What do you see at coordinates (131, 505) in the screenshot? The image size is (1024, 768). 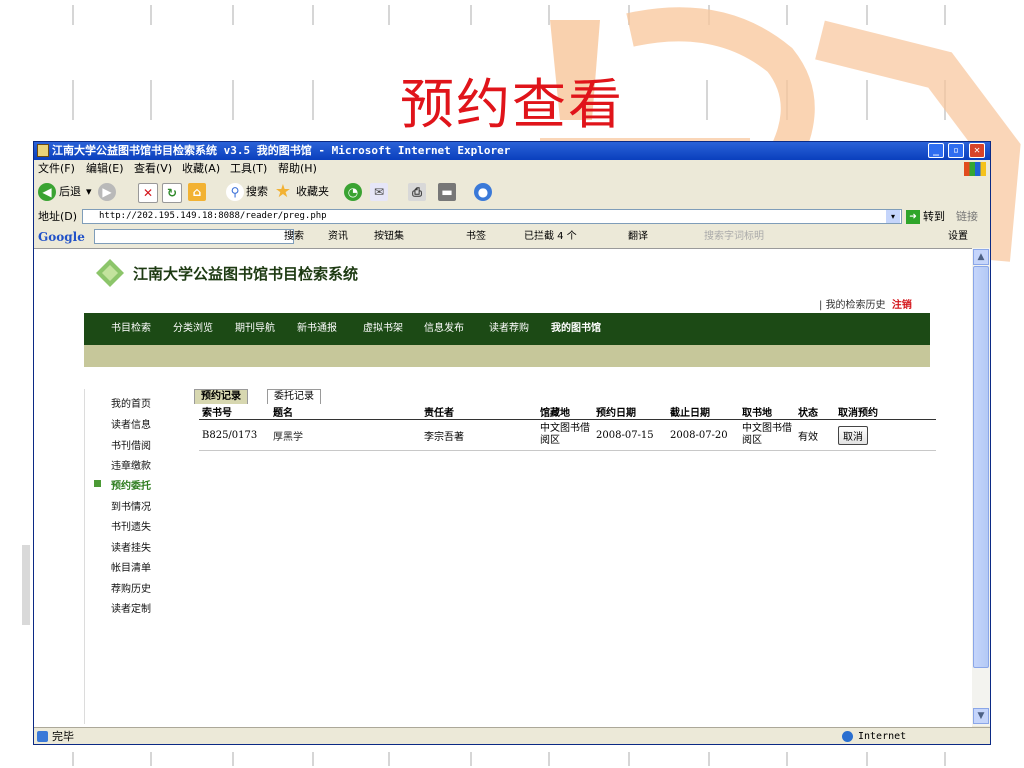 I see `sidebar-item-arrivals: 到书情况` at bounding box center [131, 505].